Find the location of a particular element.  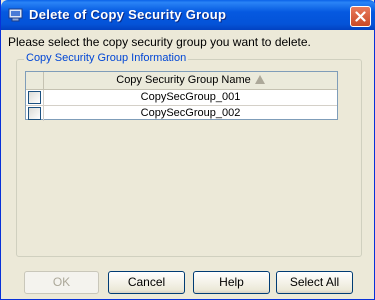

group-name-cell: CopySecGroup_001 is located at coordinates (190, 97).